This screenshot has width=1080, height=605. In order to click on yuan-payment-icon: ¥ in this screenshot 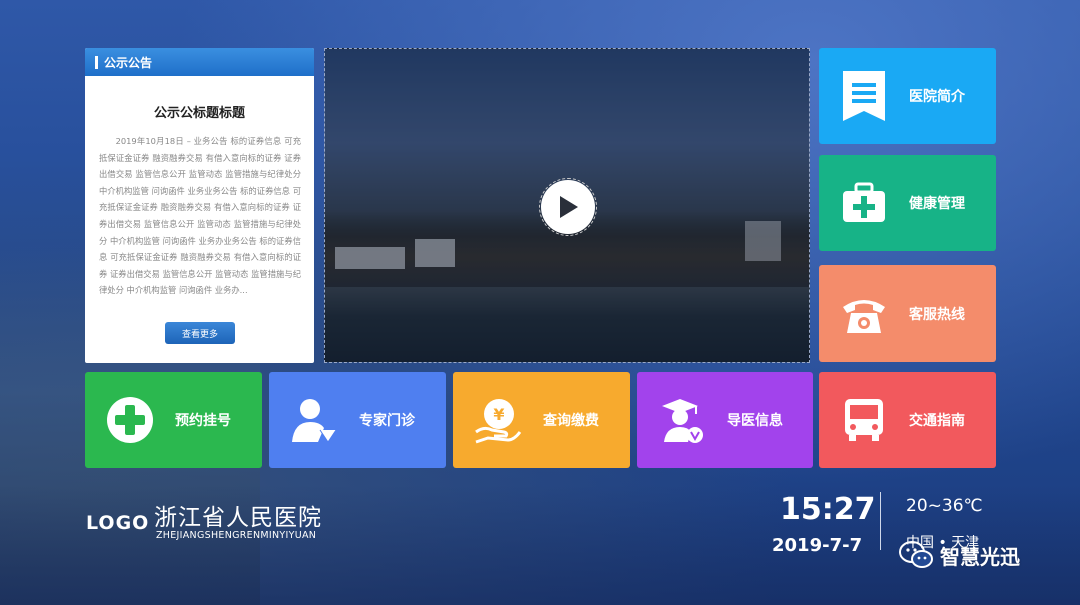, I will do `click(498, 420)`.